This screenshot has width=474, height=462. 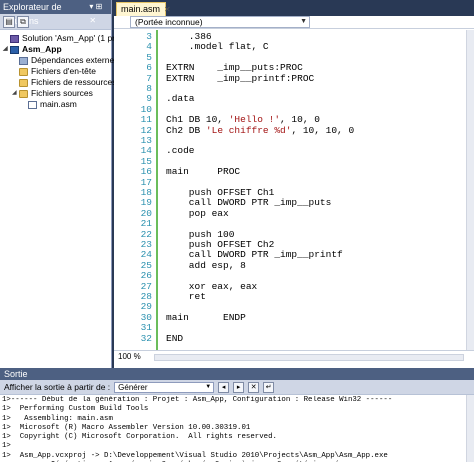 What do you see at coordinates (146, 338) in the screenshot?
I see `line-number: 32` at bounding box center [146, 338].